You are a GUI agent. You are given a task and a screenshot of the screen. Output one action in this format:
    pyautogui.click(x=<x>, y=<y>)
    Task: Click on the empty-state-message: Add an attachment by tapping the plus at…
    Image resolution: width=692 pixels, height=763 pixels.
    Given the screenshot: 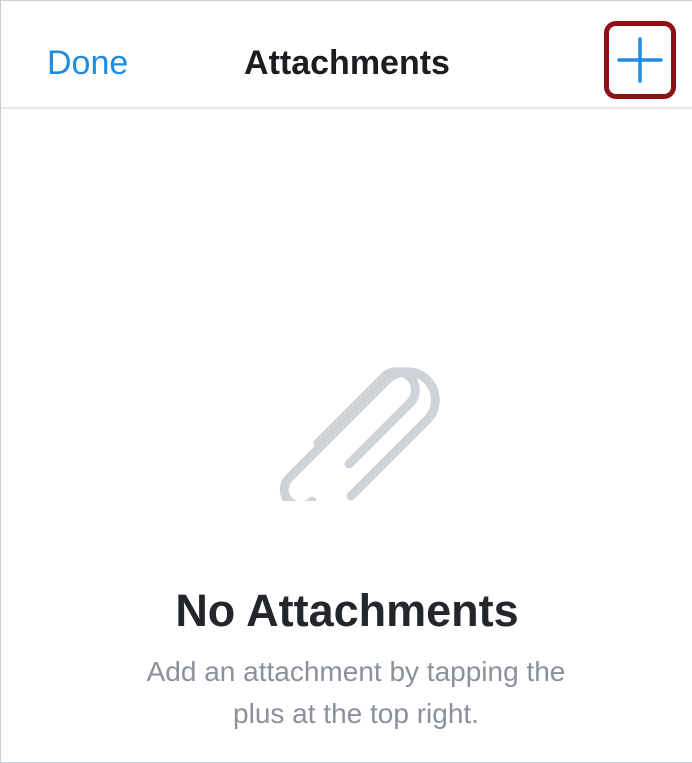 What is the action you would take?
    pyautogui.click(x=356, y=692)
    